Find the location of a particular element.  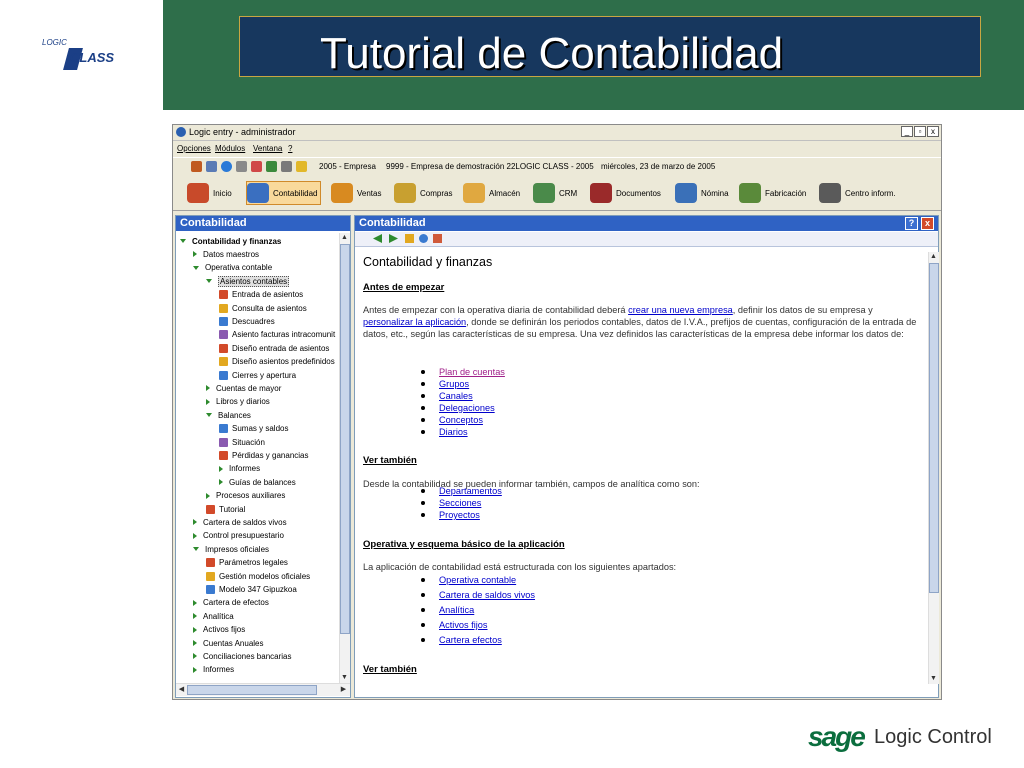

tree-item: Cierres y apertura is located at coordinates (257, 375).